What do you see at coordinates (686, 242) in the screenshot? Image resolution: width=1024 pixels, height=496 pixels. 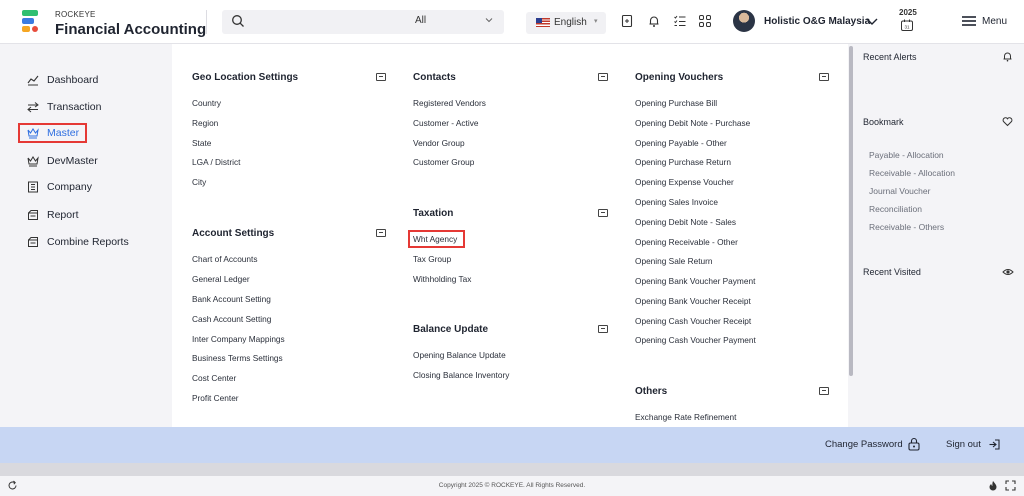 I see `menu-link-opening-receivable-other: Opening Receivable - Other` at bounding box center [686, 242].